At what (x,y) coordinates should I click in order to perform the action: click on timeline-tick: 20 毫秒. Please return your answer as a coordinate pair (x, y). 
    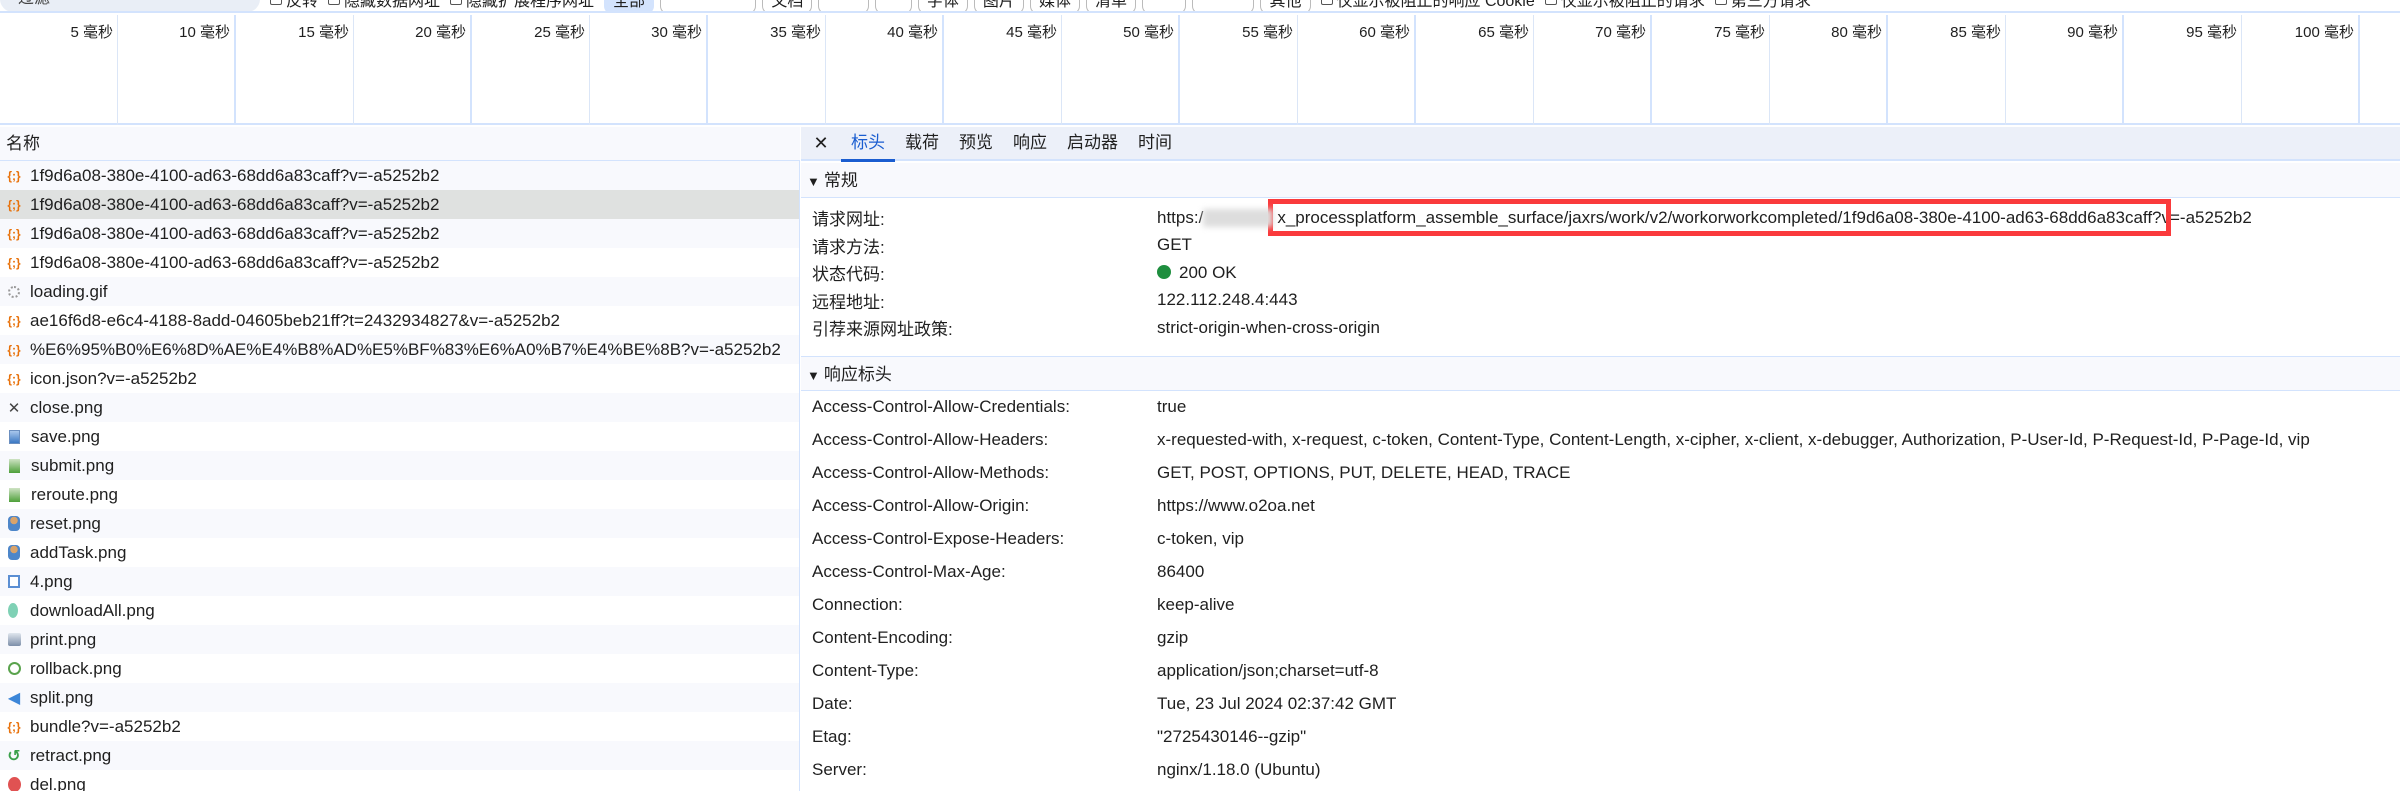
    Looking at the image, I should click on (413, 70).